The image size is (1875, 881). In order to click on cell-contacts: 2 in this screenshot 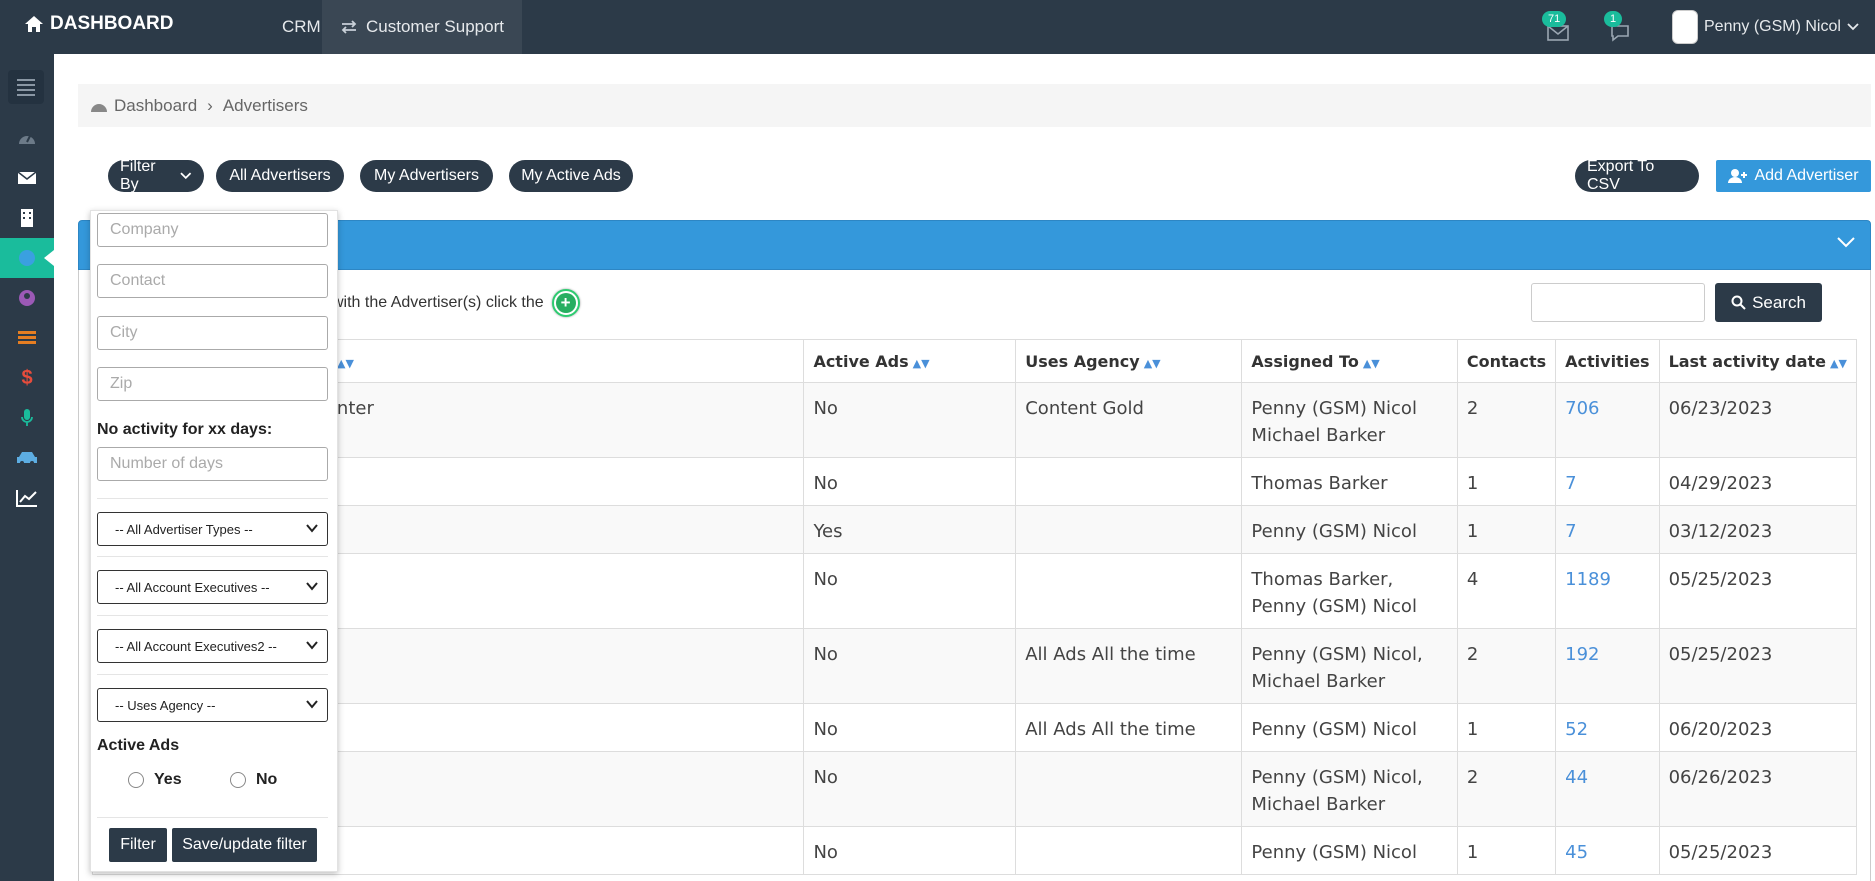, I will do `click(1506, 420)`.